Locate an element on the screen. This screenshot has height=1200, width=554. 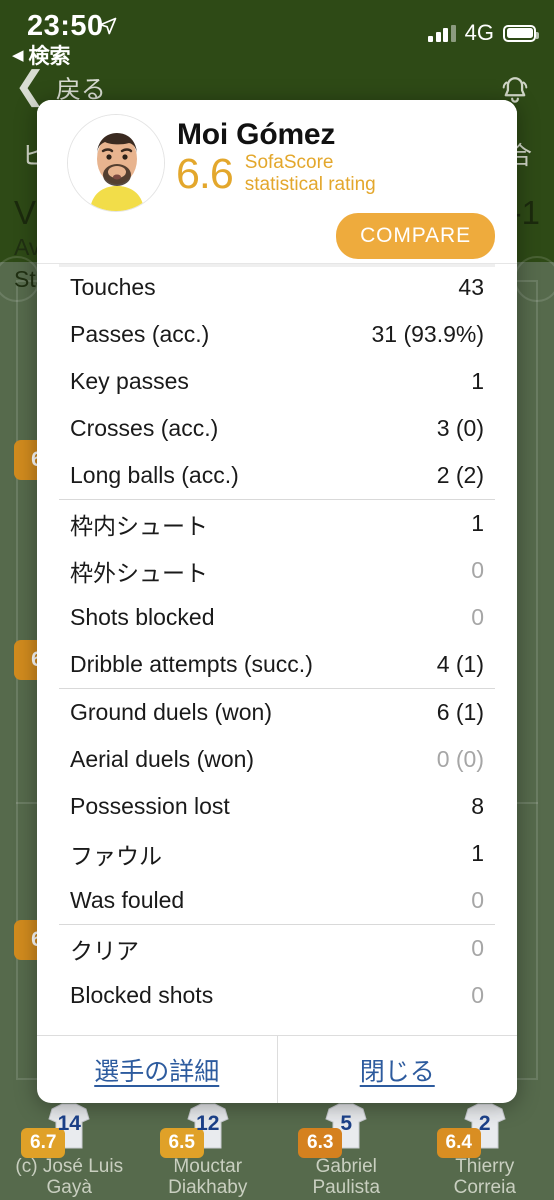
stat-row: クリア 0 is located at coordinates (277, 948).